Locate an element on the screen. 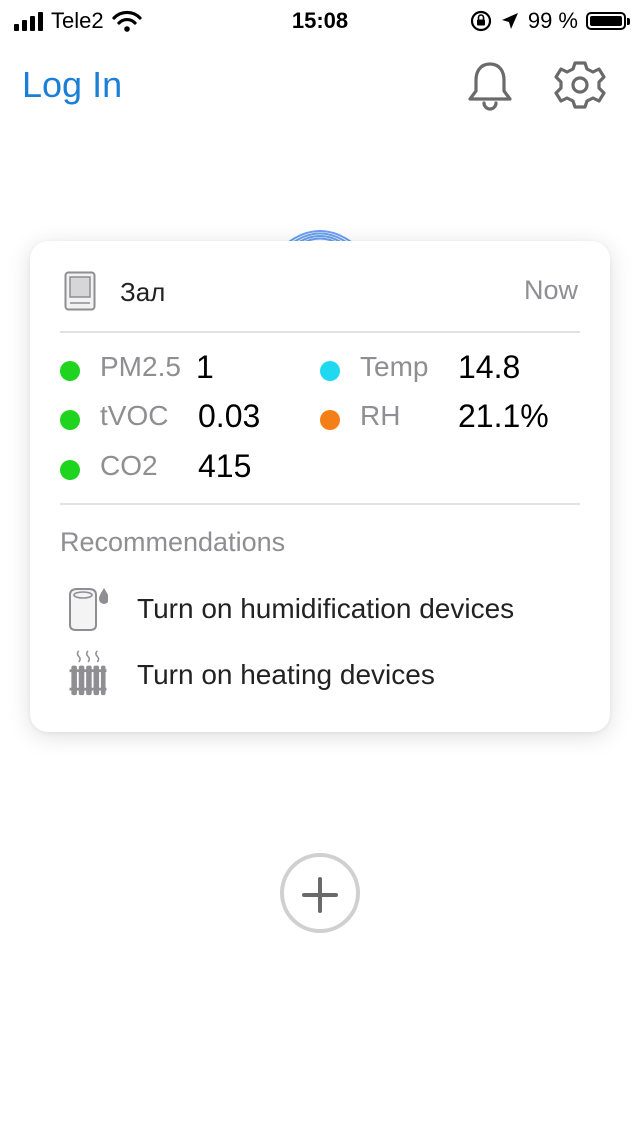 The width and height of the screenshot is (640, 1136). login-link: Log In is located at coordinates (72, 85).